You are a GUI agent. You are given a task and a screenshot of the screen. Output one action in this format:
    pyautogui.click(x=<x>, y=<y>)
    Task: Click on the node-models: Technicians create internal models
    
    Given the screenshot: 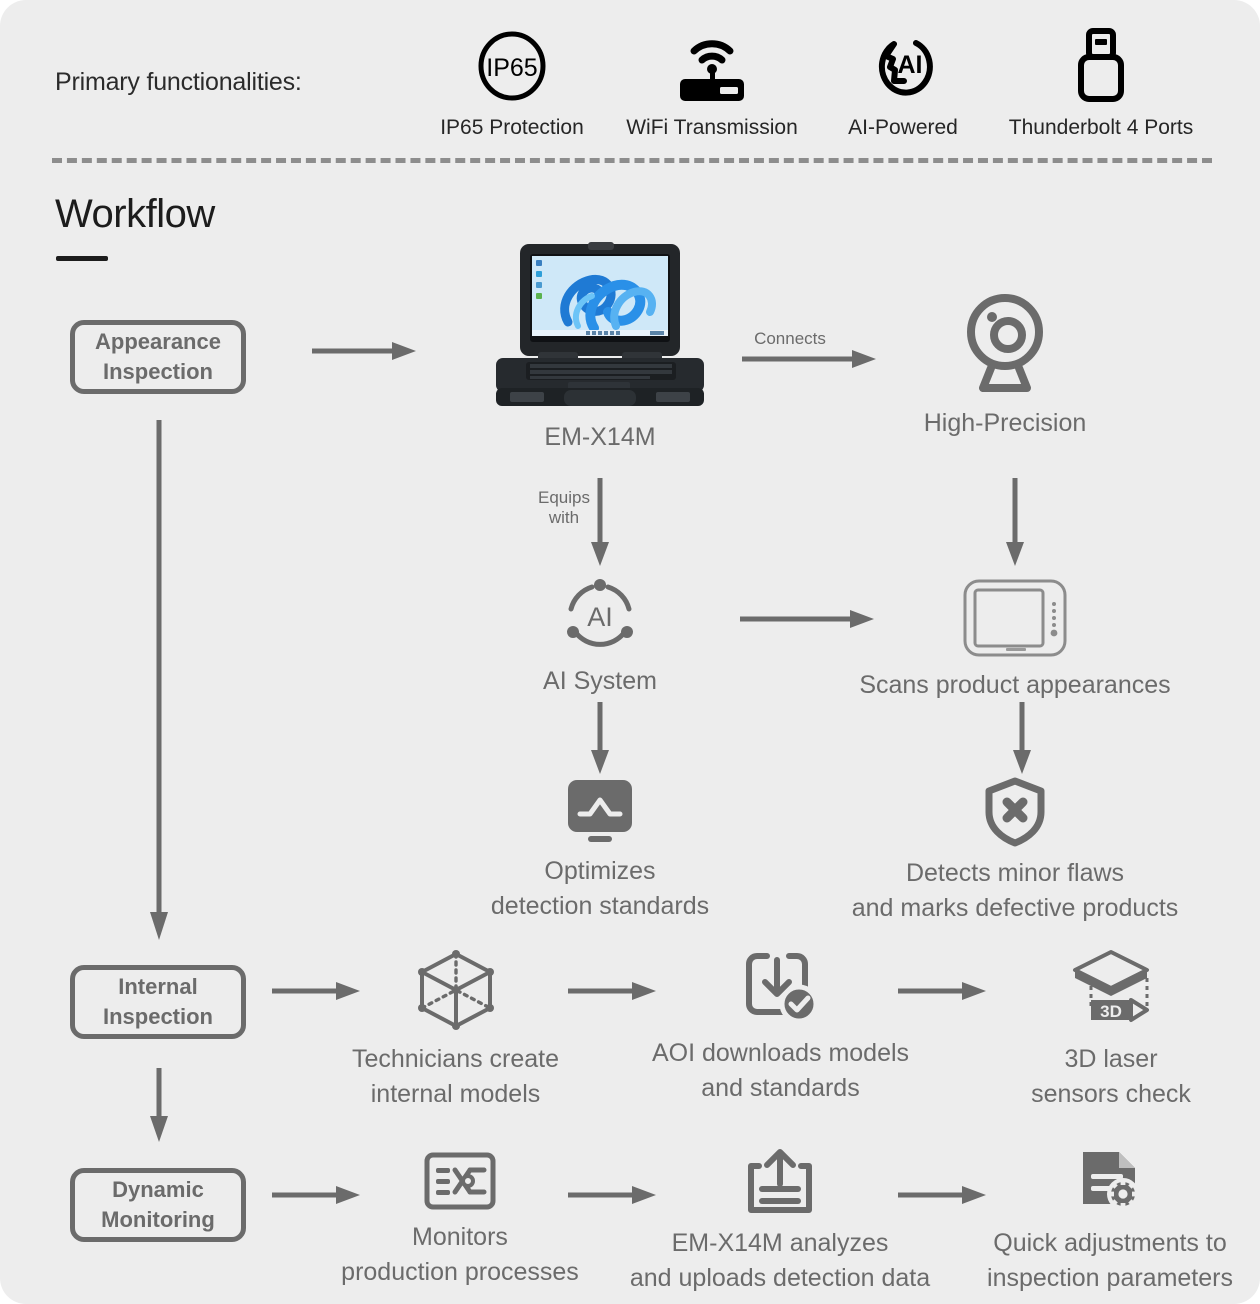 What is the action you would take?
    pyautogui.click(x=455, y=1029)
    